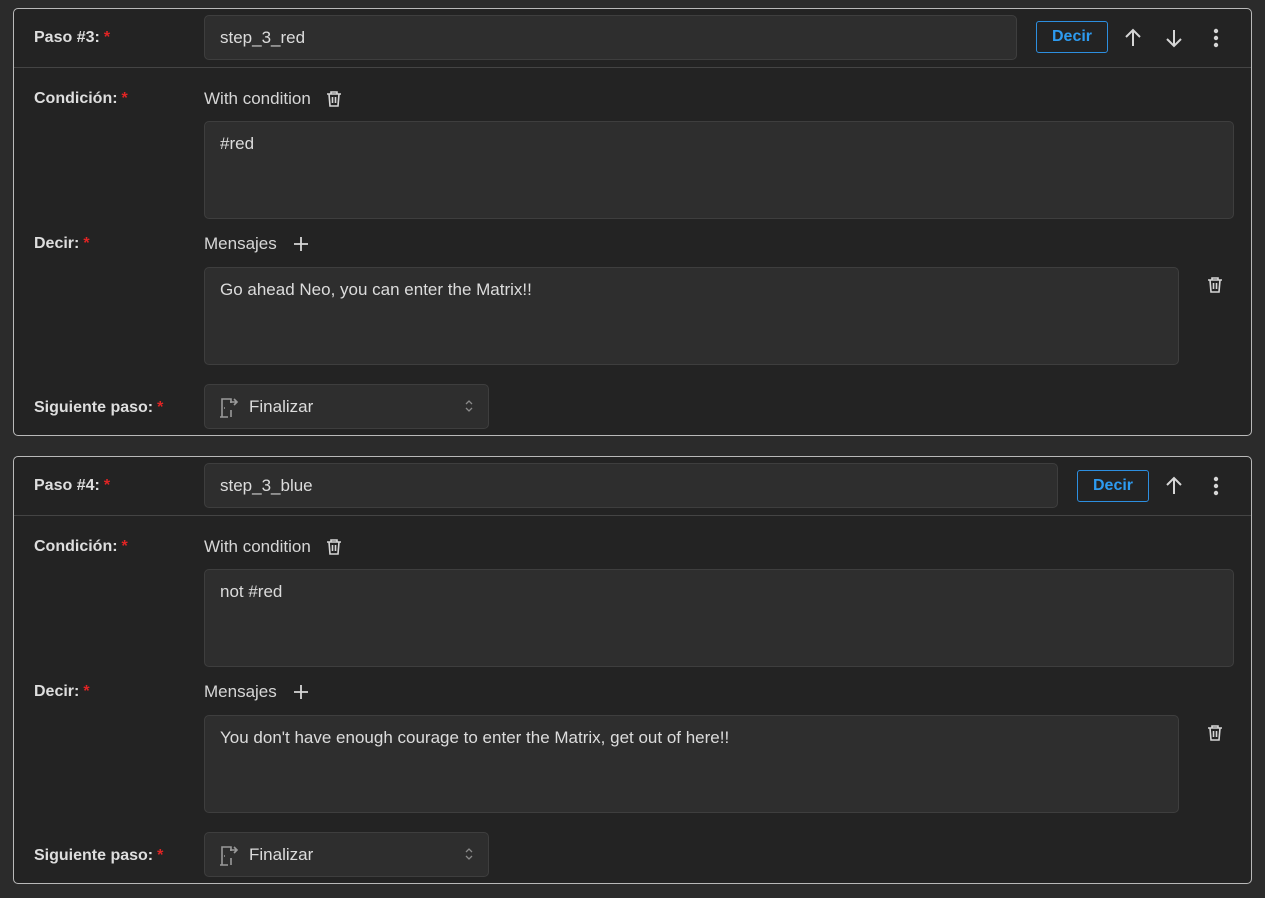 Image resolution: width=1265 pixels, height=898 pixels. What do you see at coordinates (610, 37) in the screenshot?
I see `step-name-input: step_3_red` at bounding box center [610, 37].